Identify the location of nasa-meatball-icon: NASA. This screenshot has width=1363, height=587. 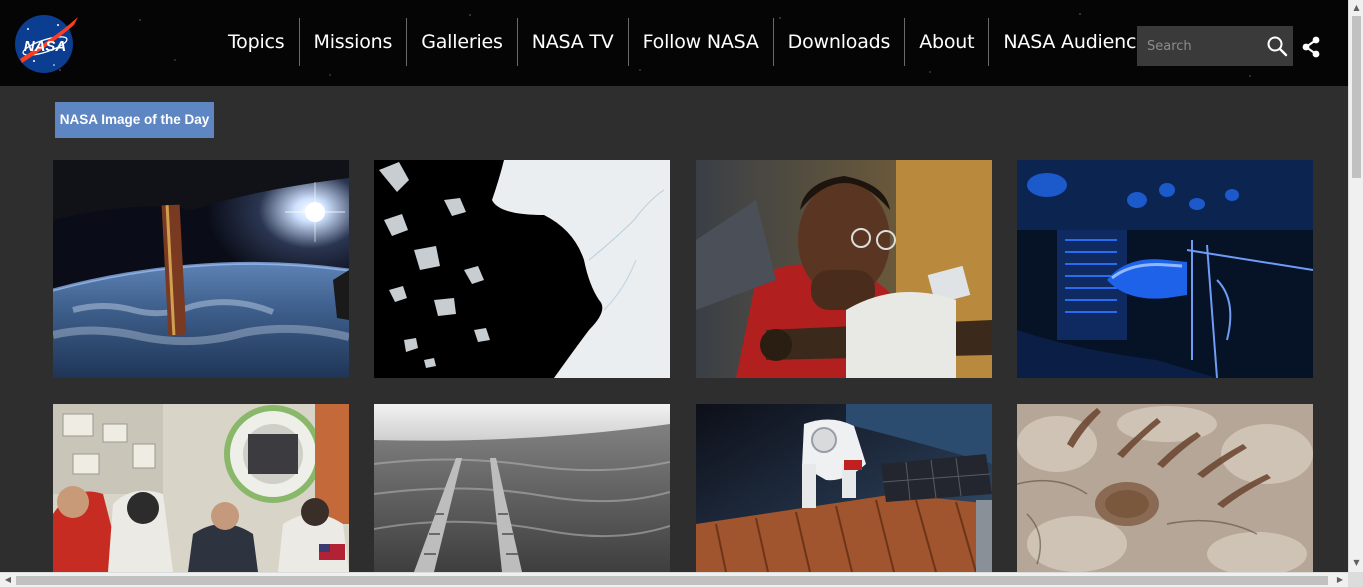
(46, 44).